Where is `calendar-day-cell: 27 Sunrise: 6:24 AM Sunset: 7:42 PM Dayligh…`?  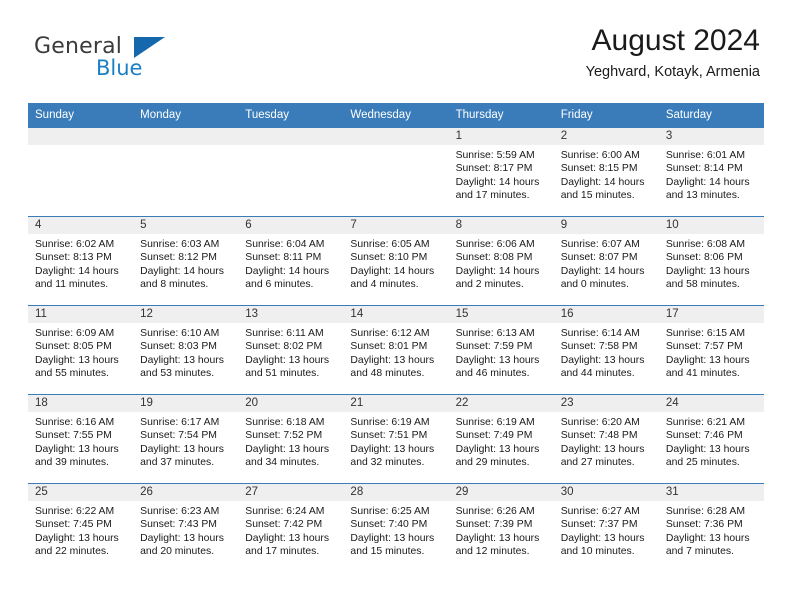 calendar-day-cell: 27 Sunrise: 6:24 AM Sunset: 7:42 PM Dayligh… is located at coordinates (291, 527).